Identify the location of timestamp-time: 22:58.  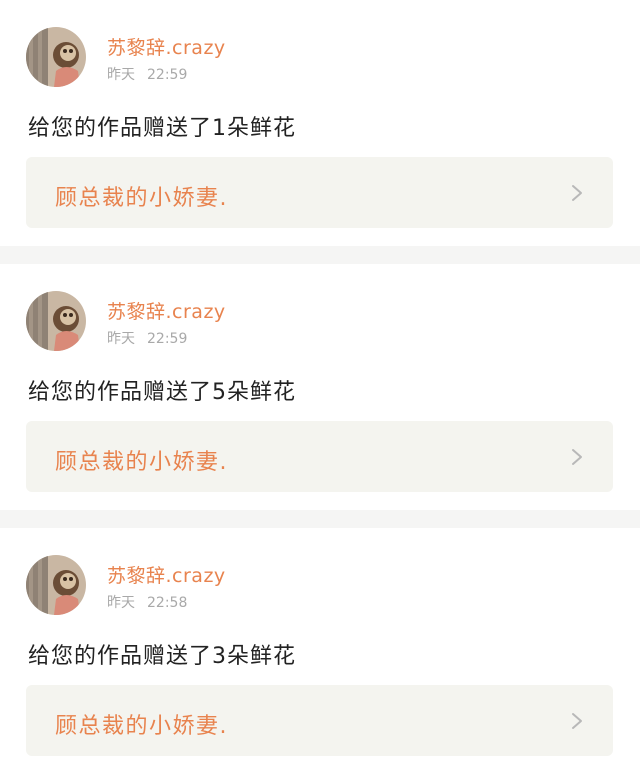
(167, 603).